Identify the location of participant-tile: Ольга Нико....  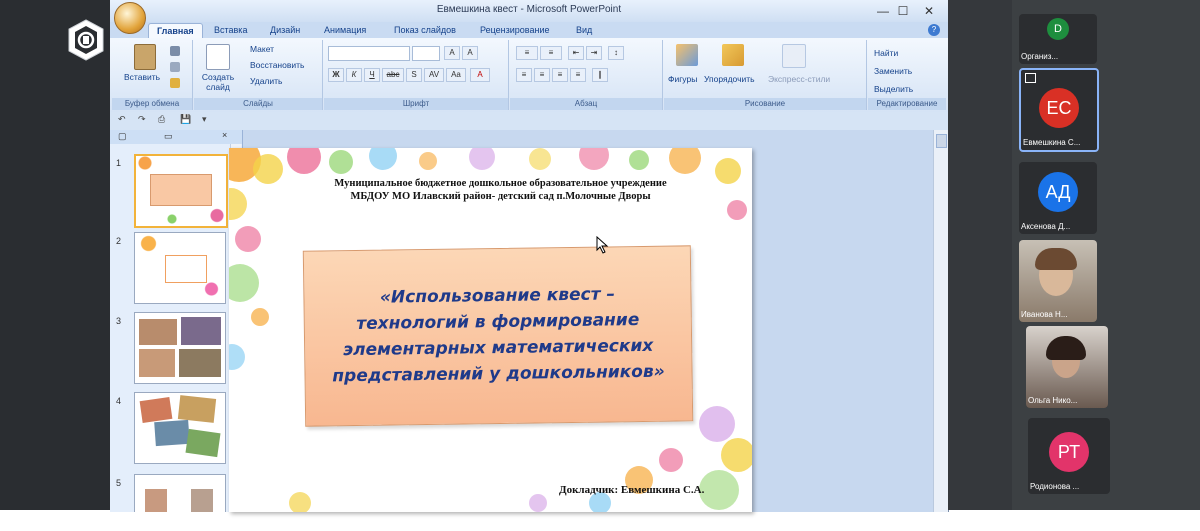
(1067, 367).